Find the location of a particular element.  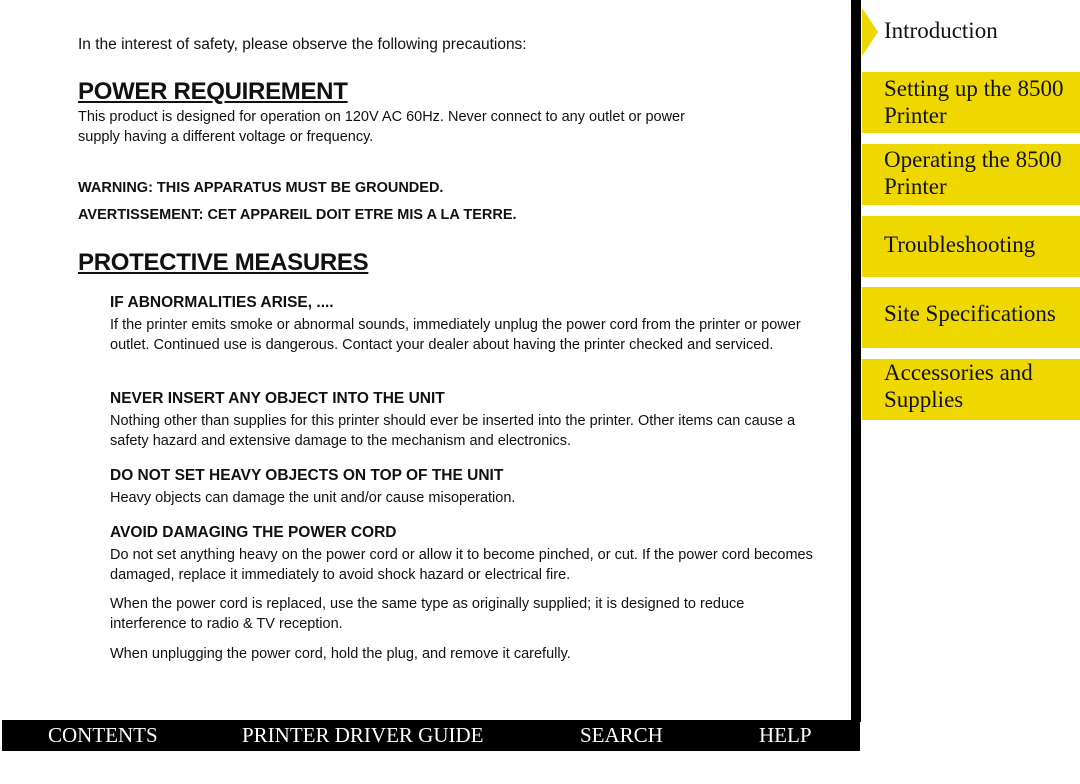

sidebar-item-label: Accessories and Supplies is located at coordinates (958, 386).